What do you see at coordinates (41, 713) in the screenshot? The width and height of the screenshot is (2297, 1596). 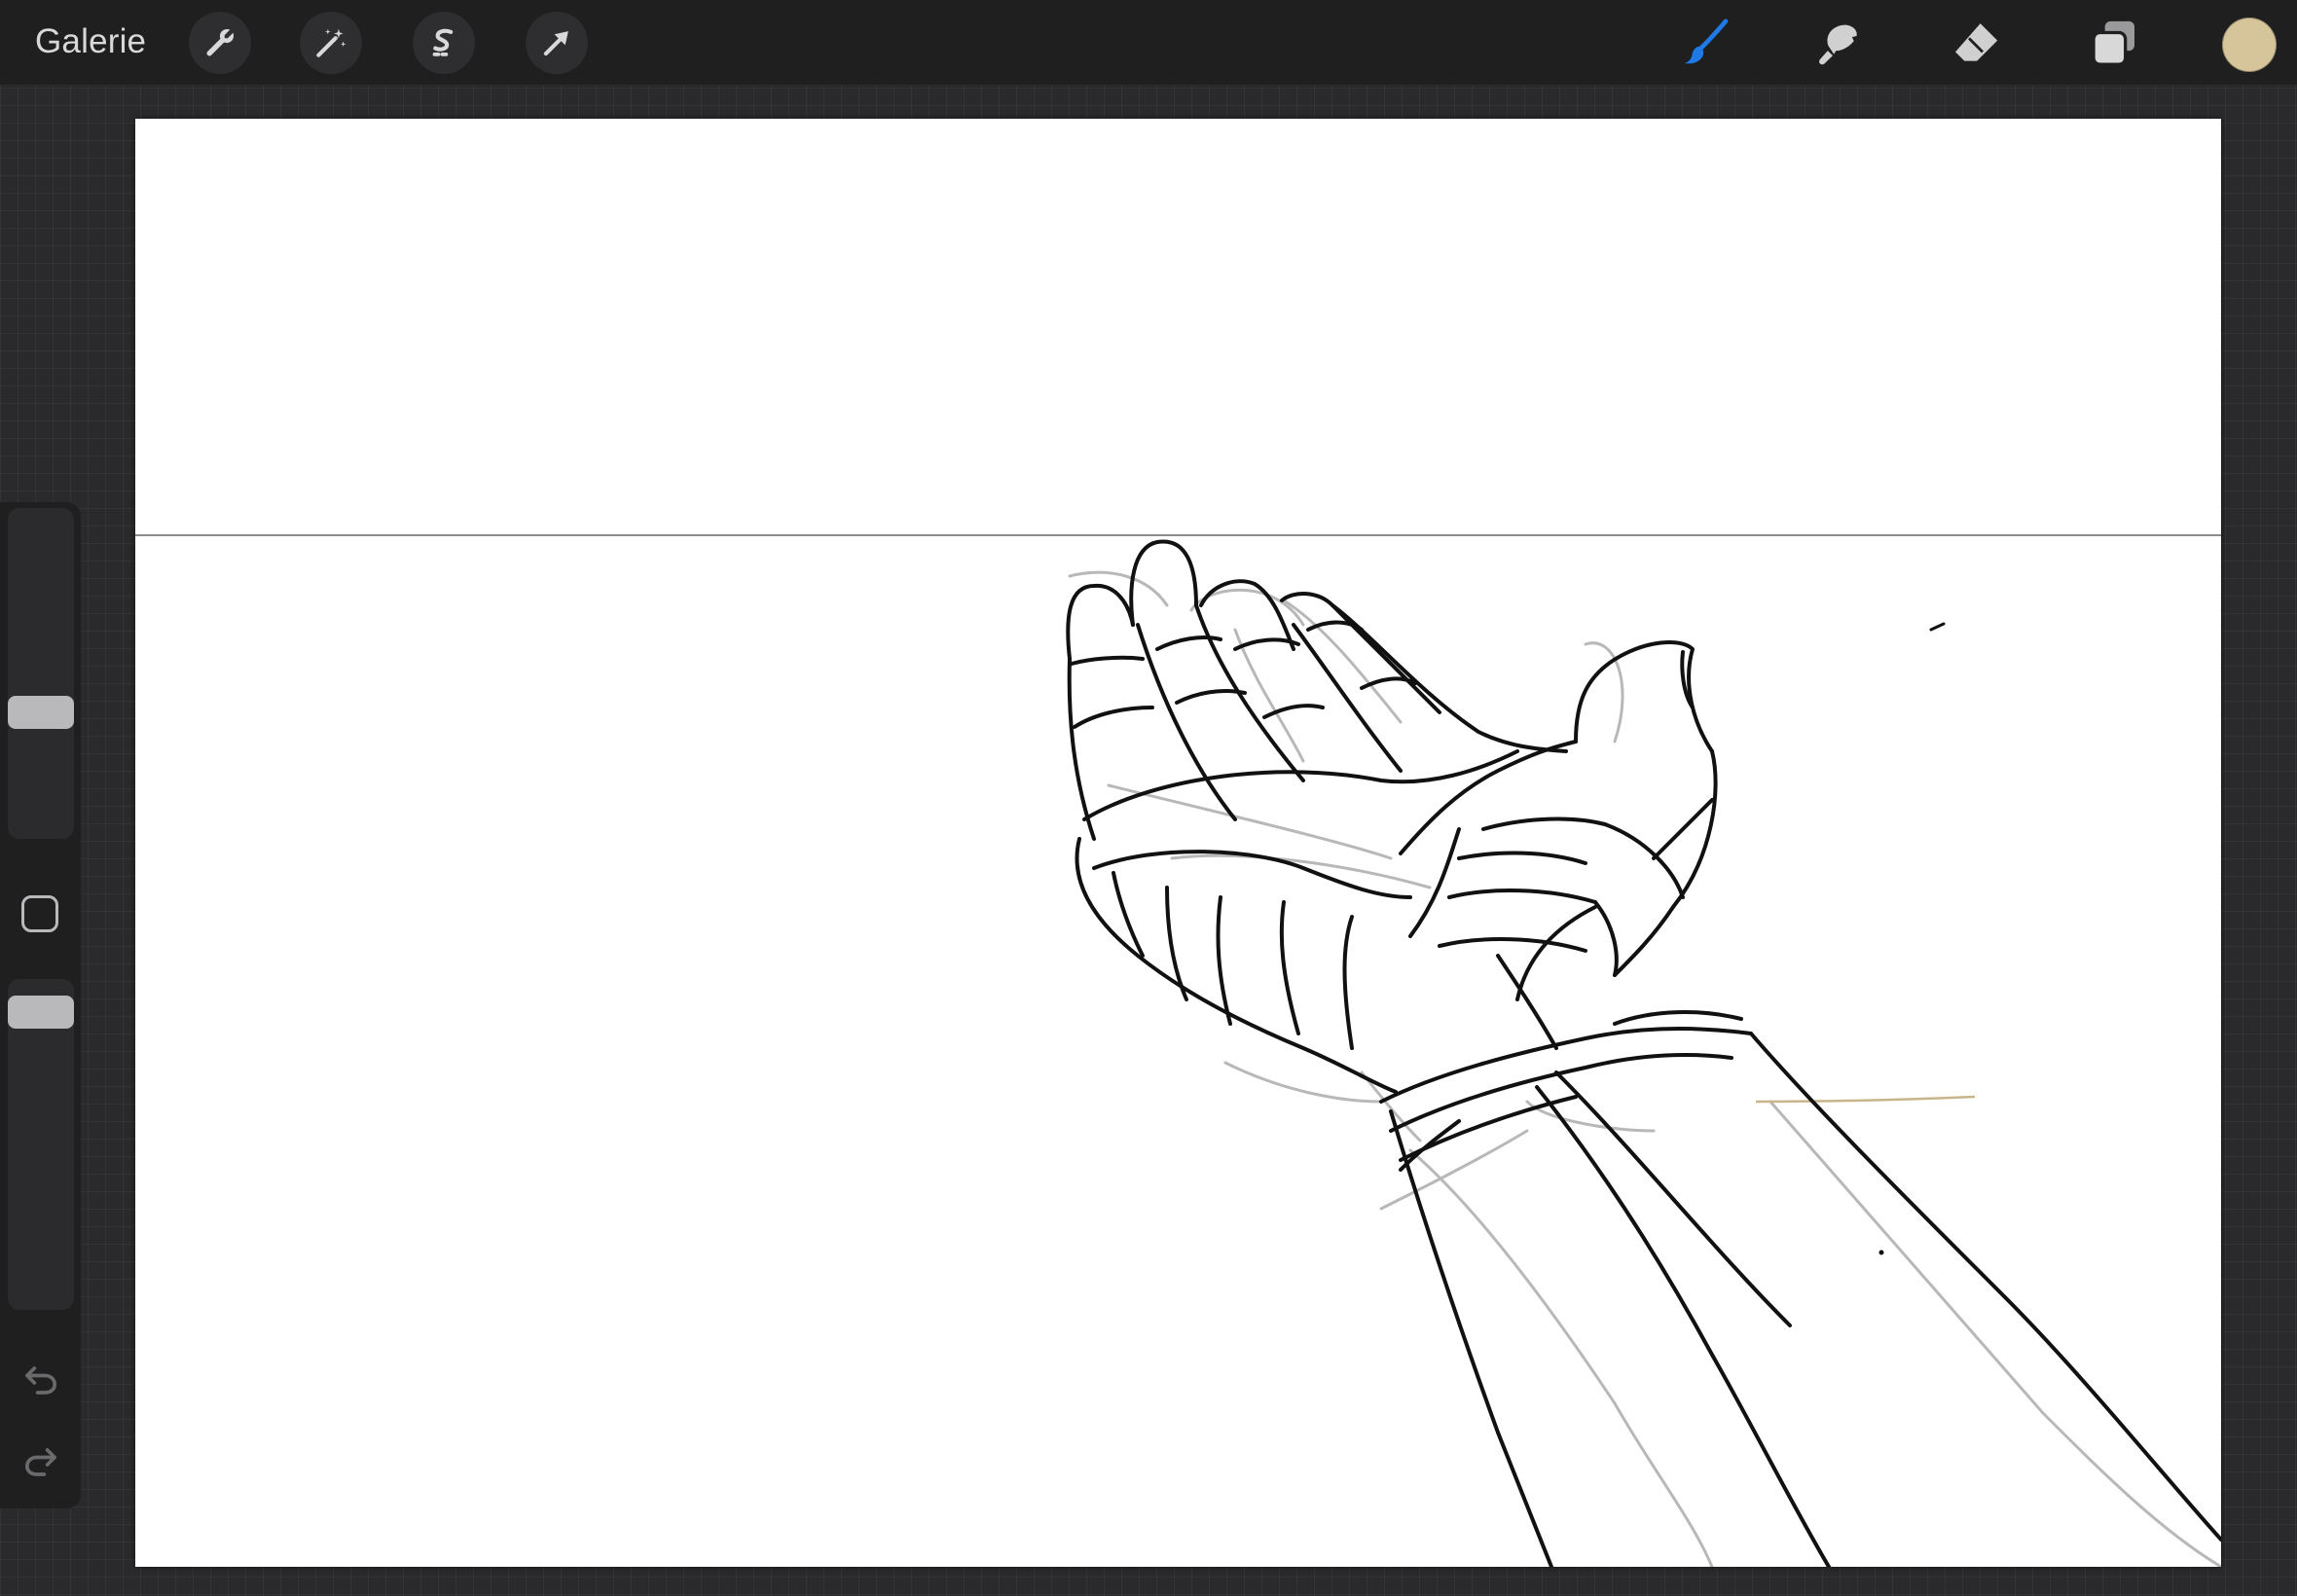 I see `brush-size-thumb` at bounding box center [41, 713].